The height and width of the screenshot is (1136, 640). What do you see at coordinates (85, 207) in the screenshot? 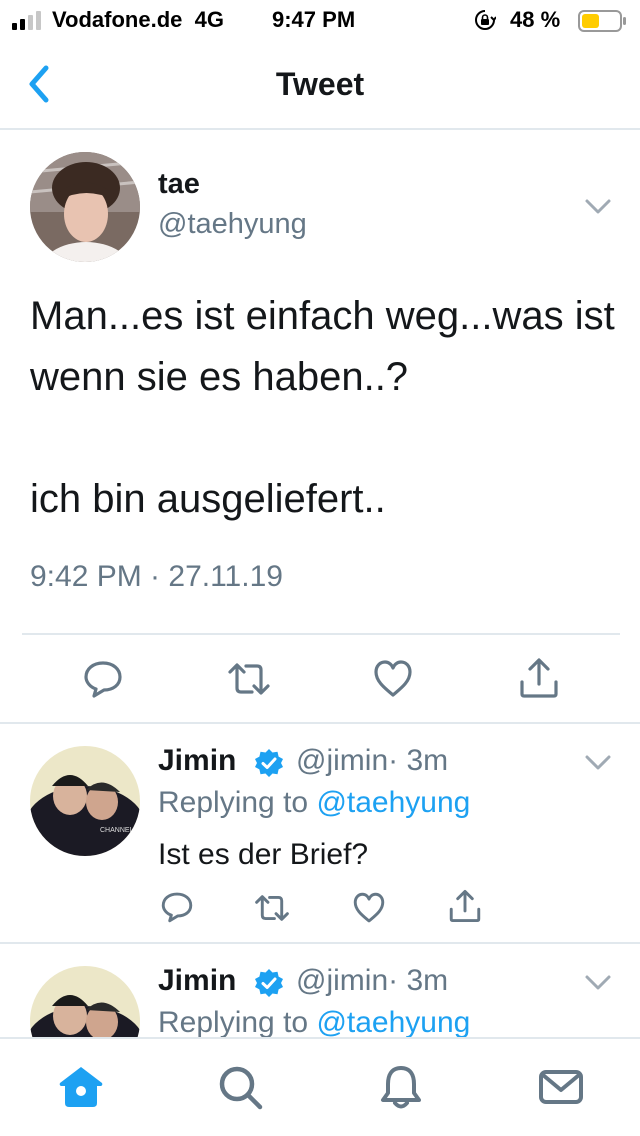
I see `avatar-taehyung` at bounding box center [85, 207].